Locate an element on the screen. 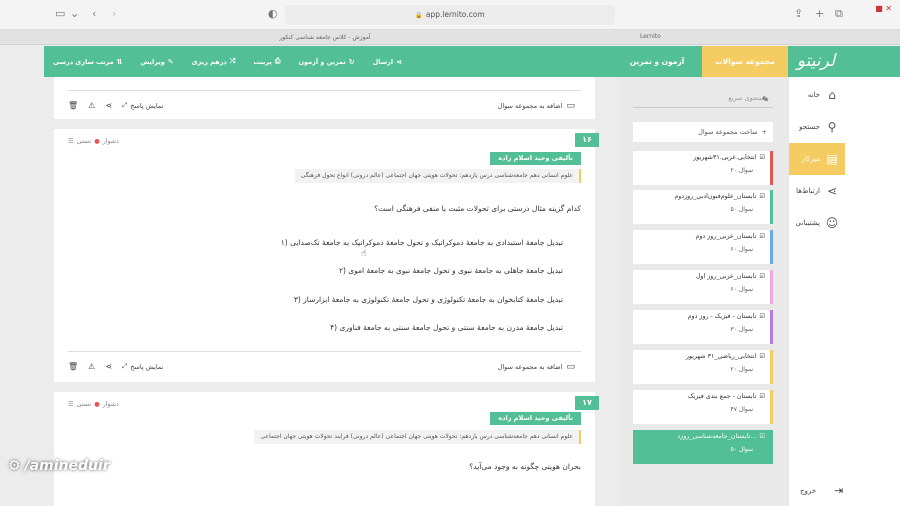 The image size is (900, 506). forward-icon: › is located at coordinates (114, 14).